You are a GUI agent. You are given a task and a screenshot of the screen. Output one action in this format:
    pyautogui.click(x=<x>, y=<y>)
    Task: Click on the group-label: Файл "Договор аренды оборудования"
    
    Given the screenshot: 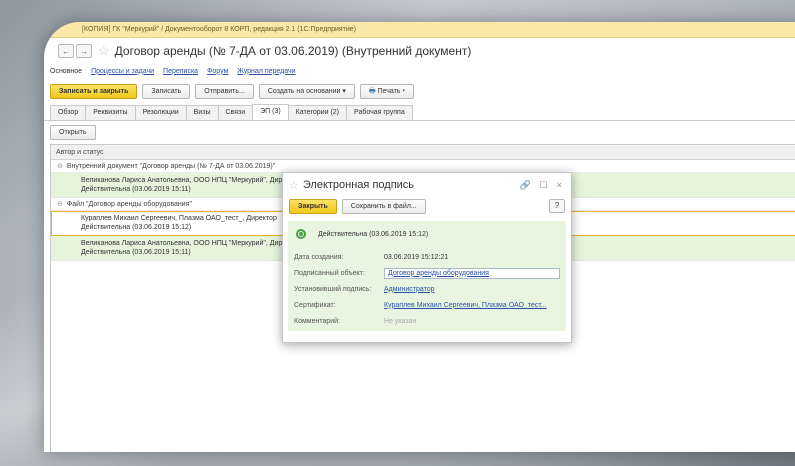 What is the action you would take?
    pyautogui.click(x=129, y=204)
    